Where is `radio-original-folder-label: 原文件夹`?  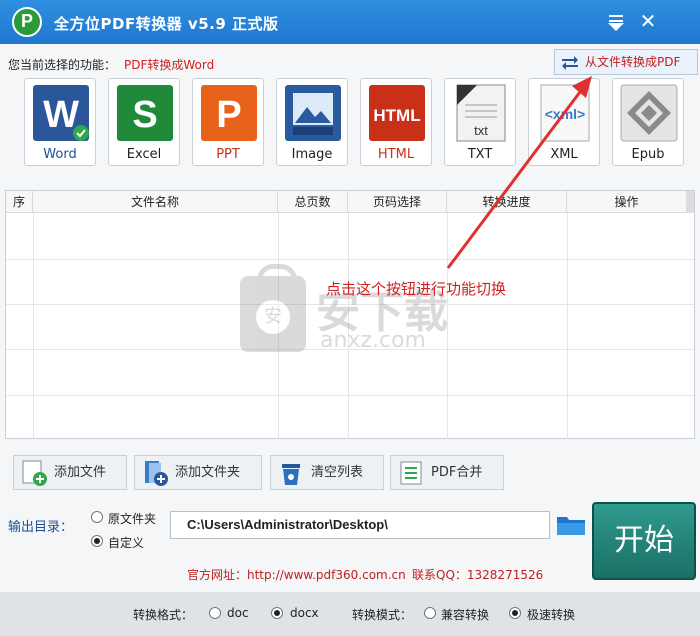 radio-original-folder-label: 原文件夹 is located at coordinates (132, 519).